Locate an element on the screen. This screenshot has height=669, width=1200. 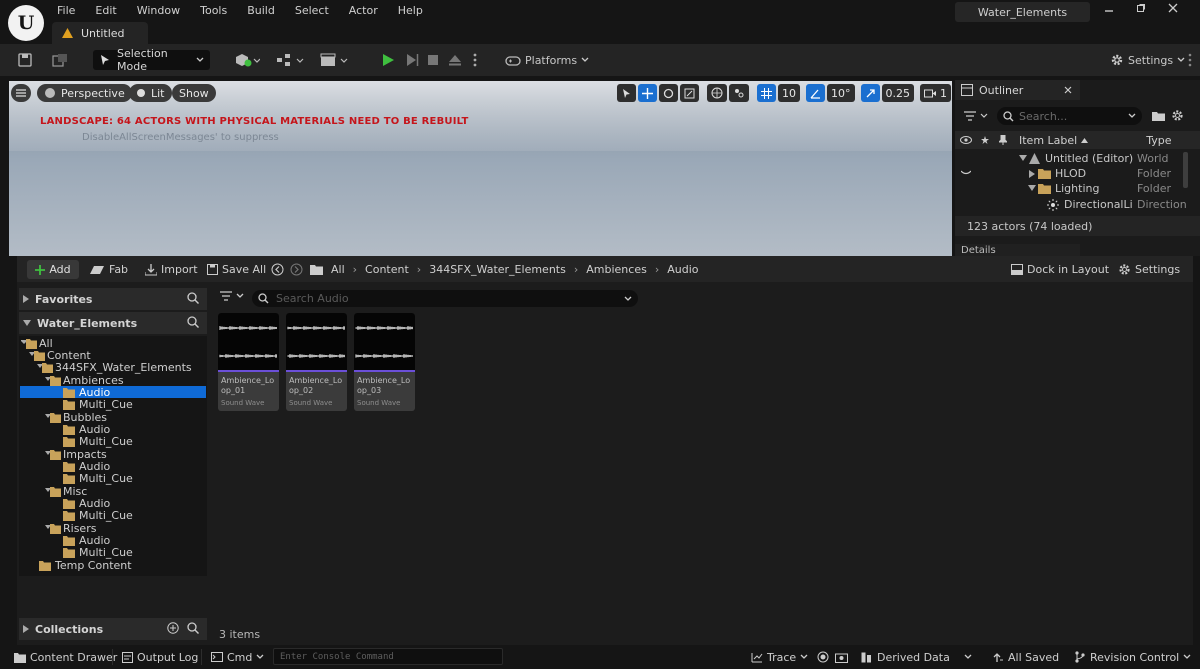
tree-item: Bubbles is located at coordinates (76, 417).